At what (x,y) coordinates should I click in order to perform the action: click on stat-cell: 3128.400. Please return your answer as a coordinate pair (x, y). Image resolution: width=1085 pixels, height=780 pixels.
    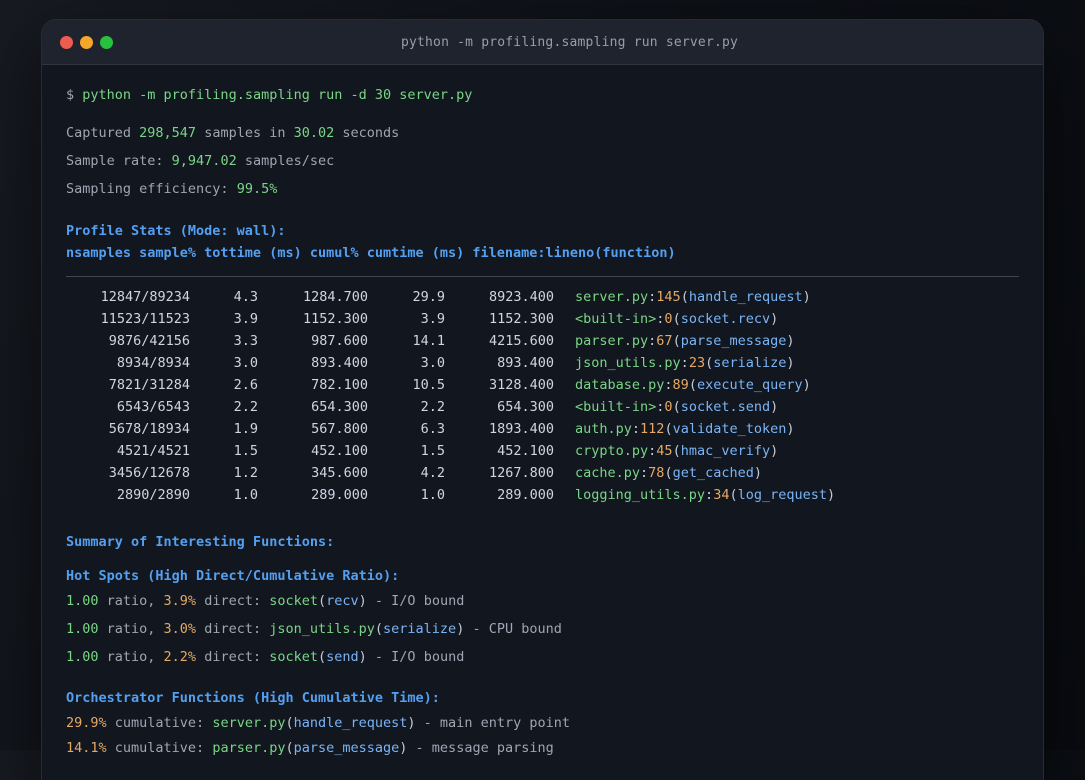
    Looking at the image, I should click on (521, 385).